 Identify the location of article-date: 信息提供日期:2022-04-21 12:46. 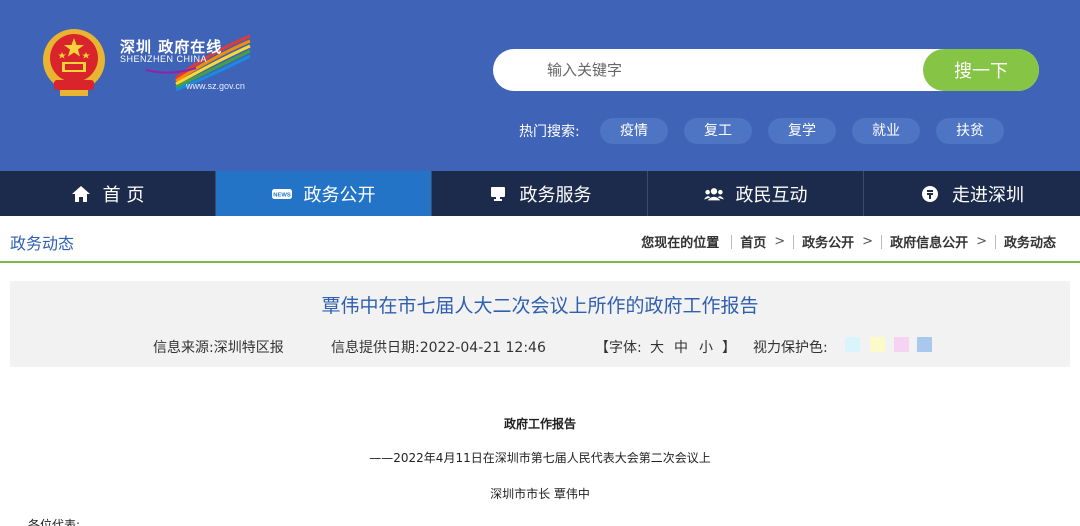
(438, 348).